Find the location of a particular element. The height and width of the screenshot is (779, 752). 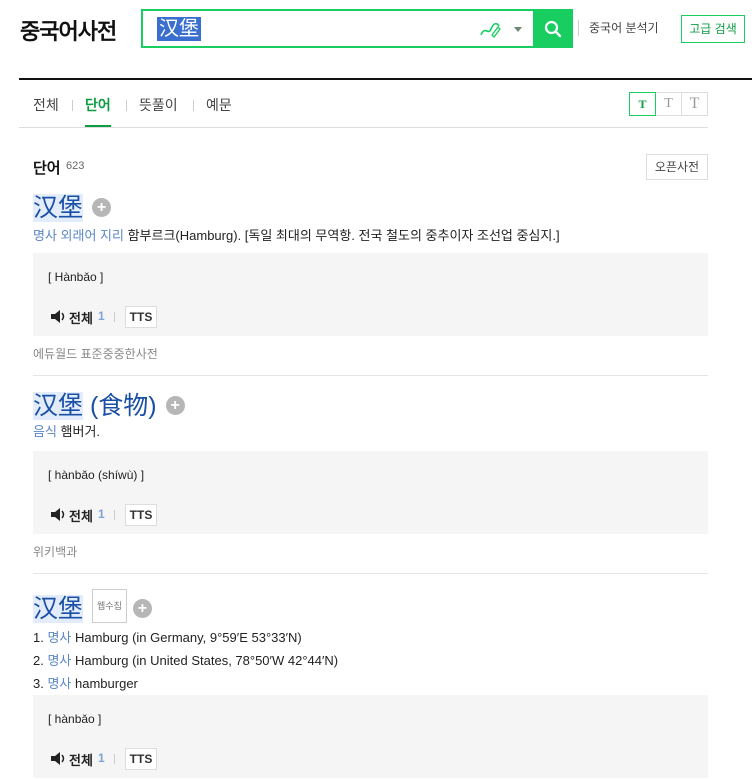

part-of-speech: 음식 is located at coordinates (45, 431).